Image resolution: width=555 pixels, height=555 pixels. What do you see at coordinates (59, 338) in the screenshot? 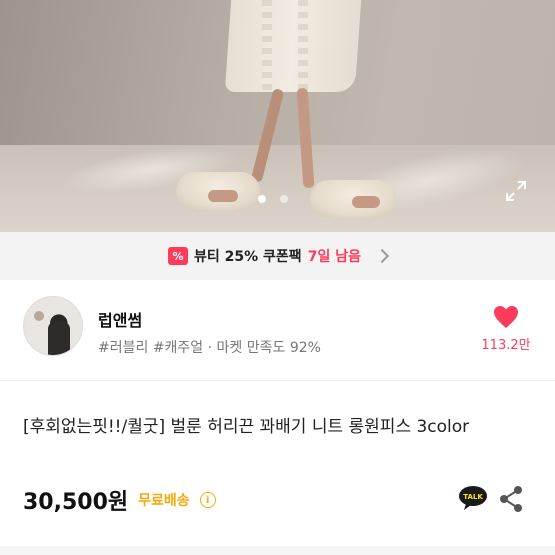
I see `avatar-figure` at bounding box center [59, 338].